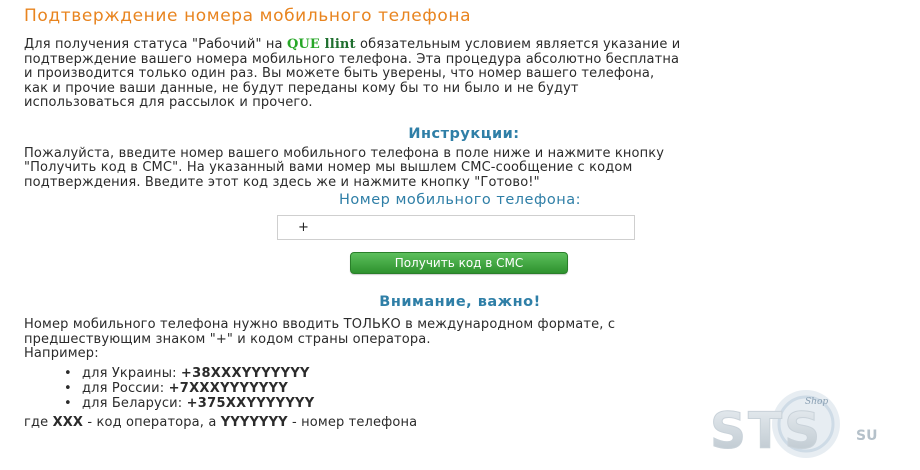  Describe the element at coordinates (134, 403) in the screenshot. I see `example-label: для Беларуси:` at that location.